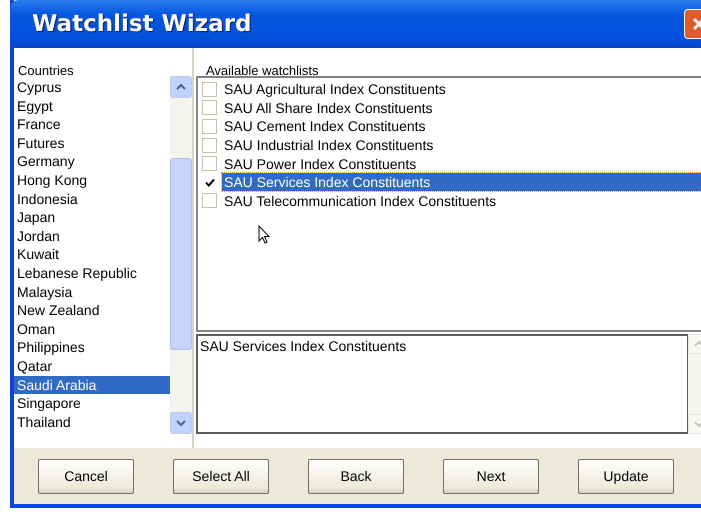 The width and height of the screenshot is (701, 512). I want to click on window-title: Watchlist Wizard, so click(142, 24).